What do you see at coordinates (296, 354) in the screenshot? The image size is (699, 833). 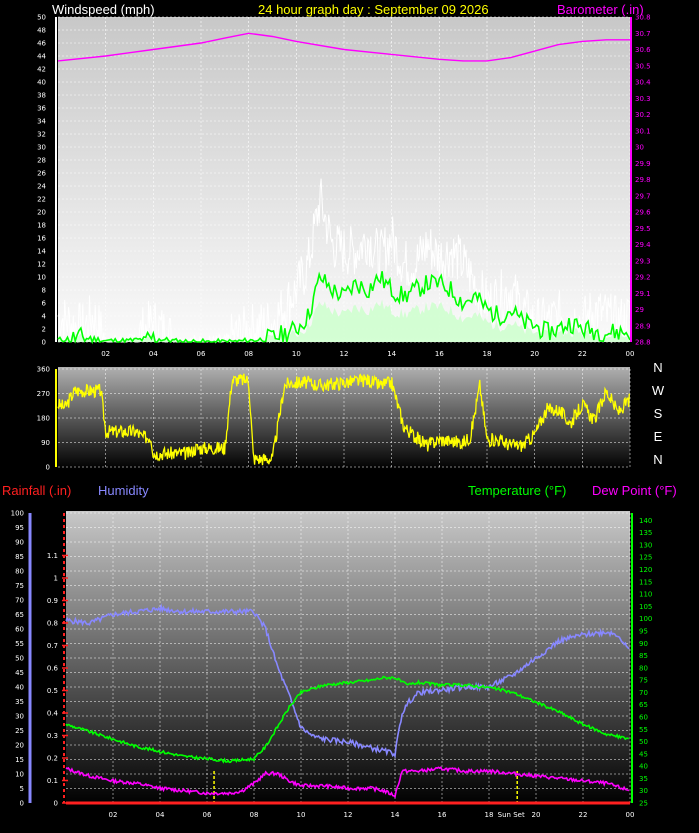 I see `wind-x-tick-label: 10` at bounding box center [296, 354].